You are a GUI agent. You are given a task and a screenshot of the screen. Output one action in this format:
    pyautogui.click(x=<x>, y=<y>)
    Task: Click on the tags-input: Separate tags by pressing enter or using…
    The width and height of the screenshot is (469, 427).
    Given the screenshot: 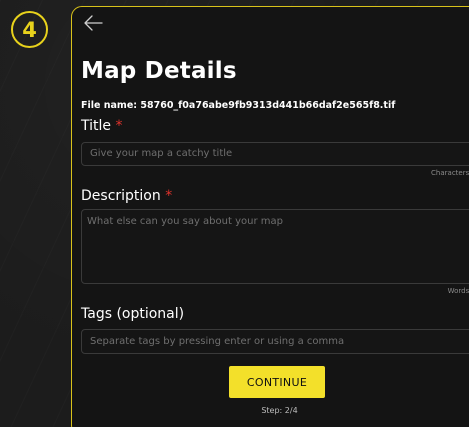 What is the action you would take?
    pyautogui.click(x=275, y=341)
    